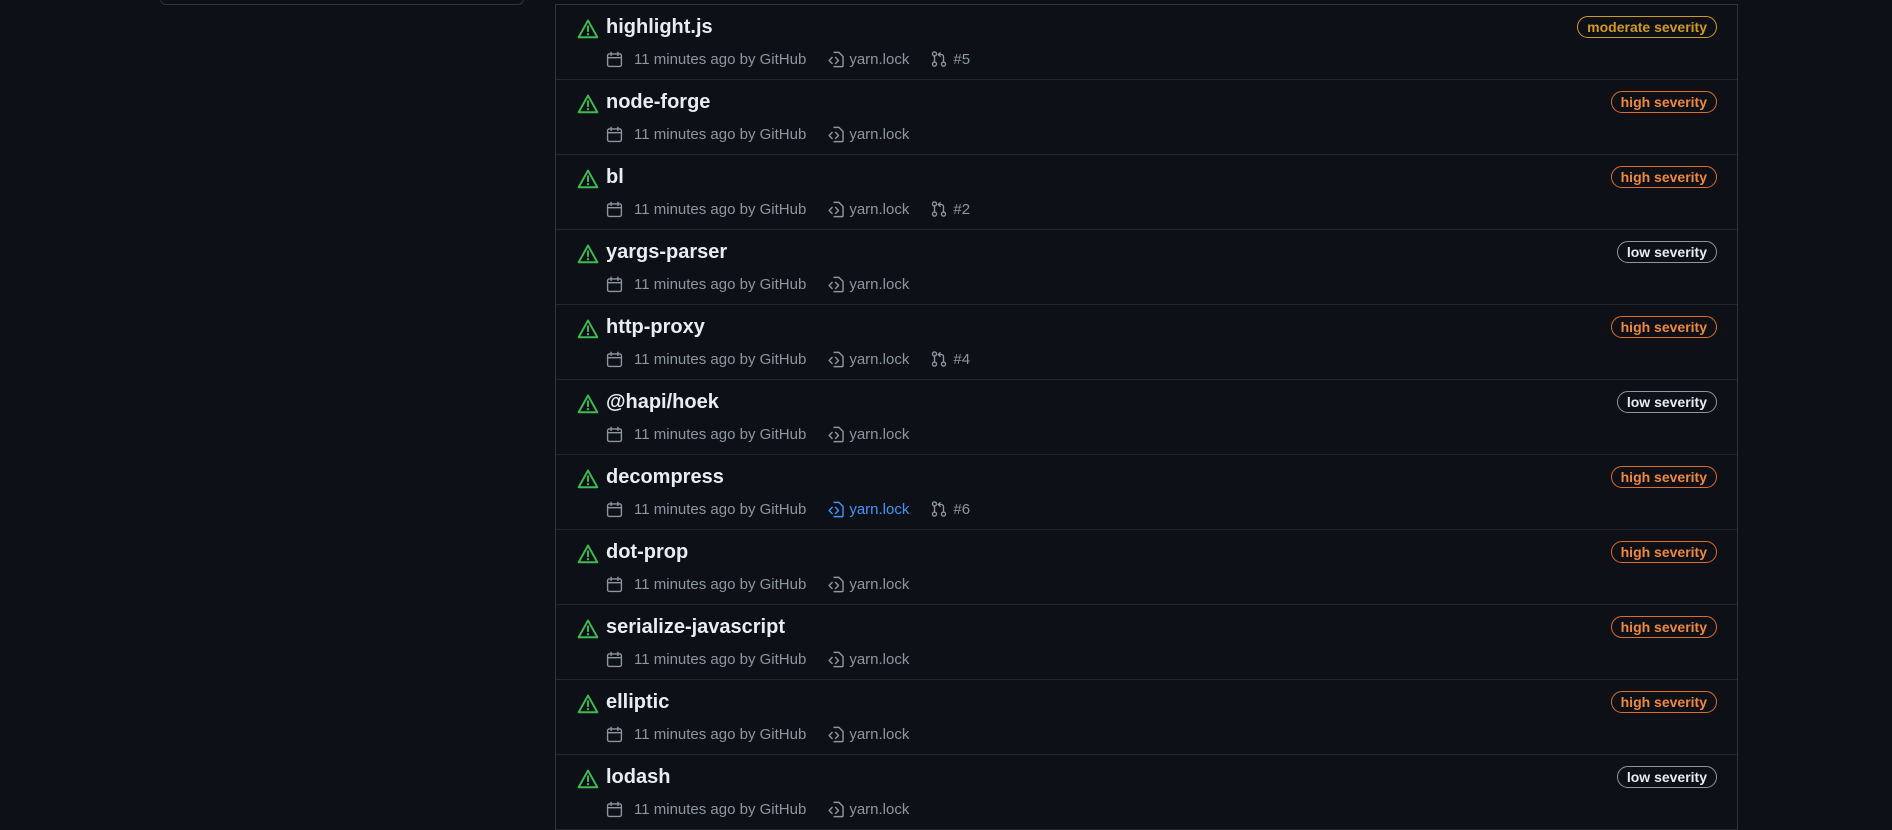 This screenshot has width=1892, height=830. What do you see at coordinates (950, 209) in the screenshot?
I see `pull-request-ref: #2` at bounding box center [950, 209].